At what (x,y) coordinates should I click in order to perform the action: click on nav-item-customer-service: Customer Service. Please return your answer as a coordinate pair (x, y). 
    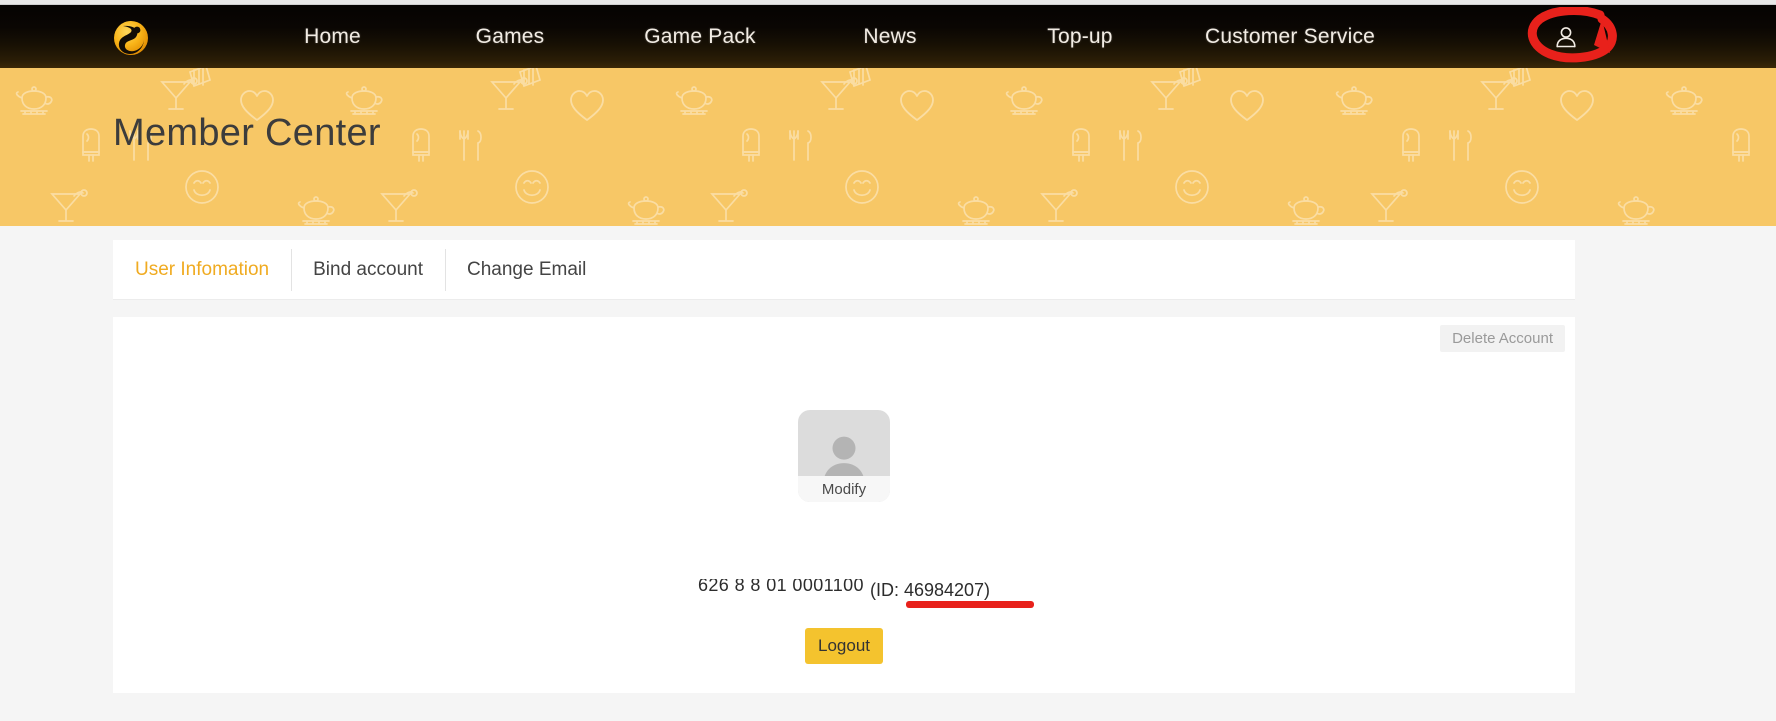
    Looking at the image, I should click on (1290, 37).